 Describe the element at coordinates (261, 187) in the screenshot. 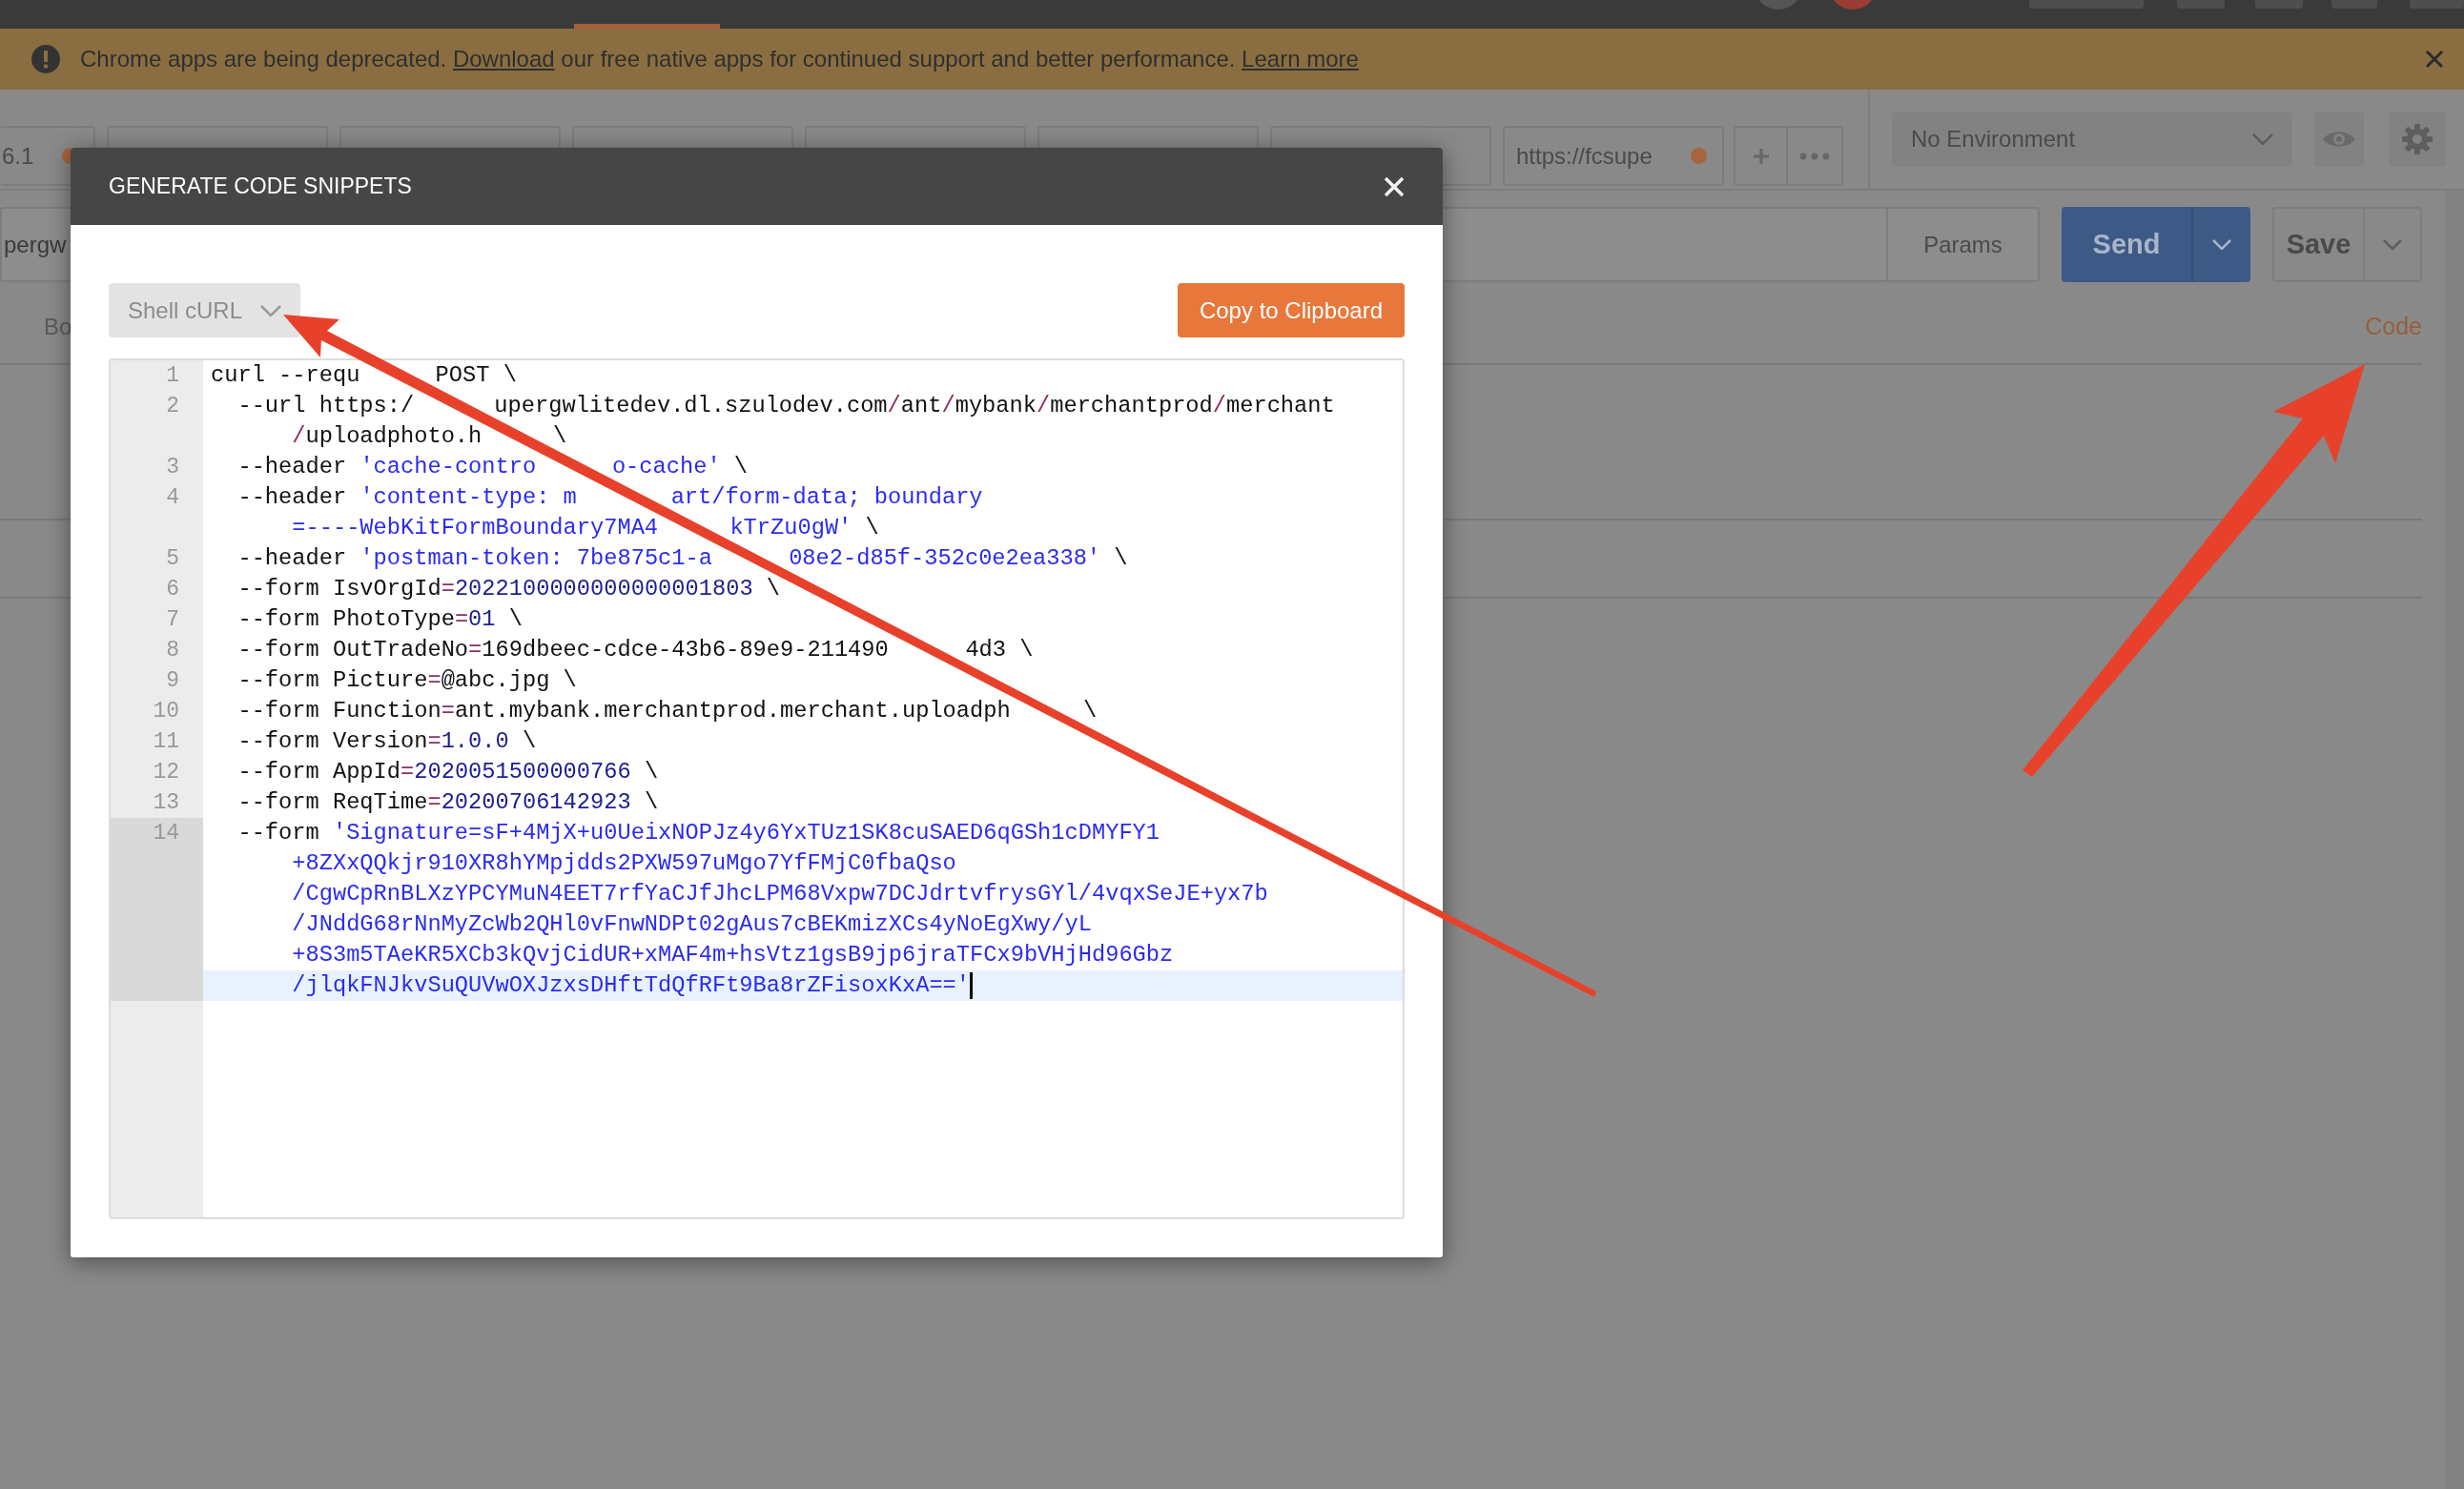

I see `dialog-title: GENERATE CODE SNIPPETS` at that location.